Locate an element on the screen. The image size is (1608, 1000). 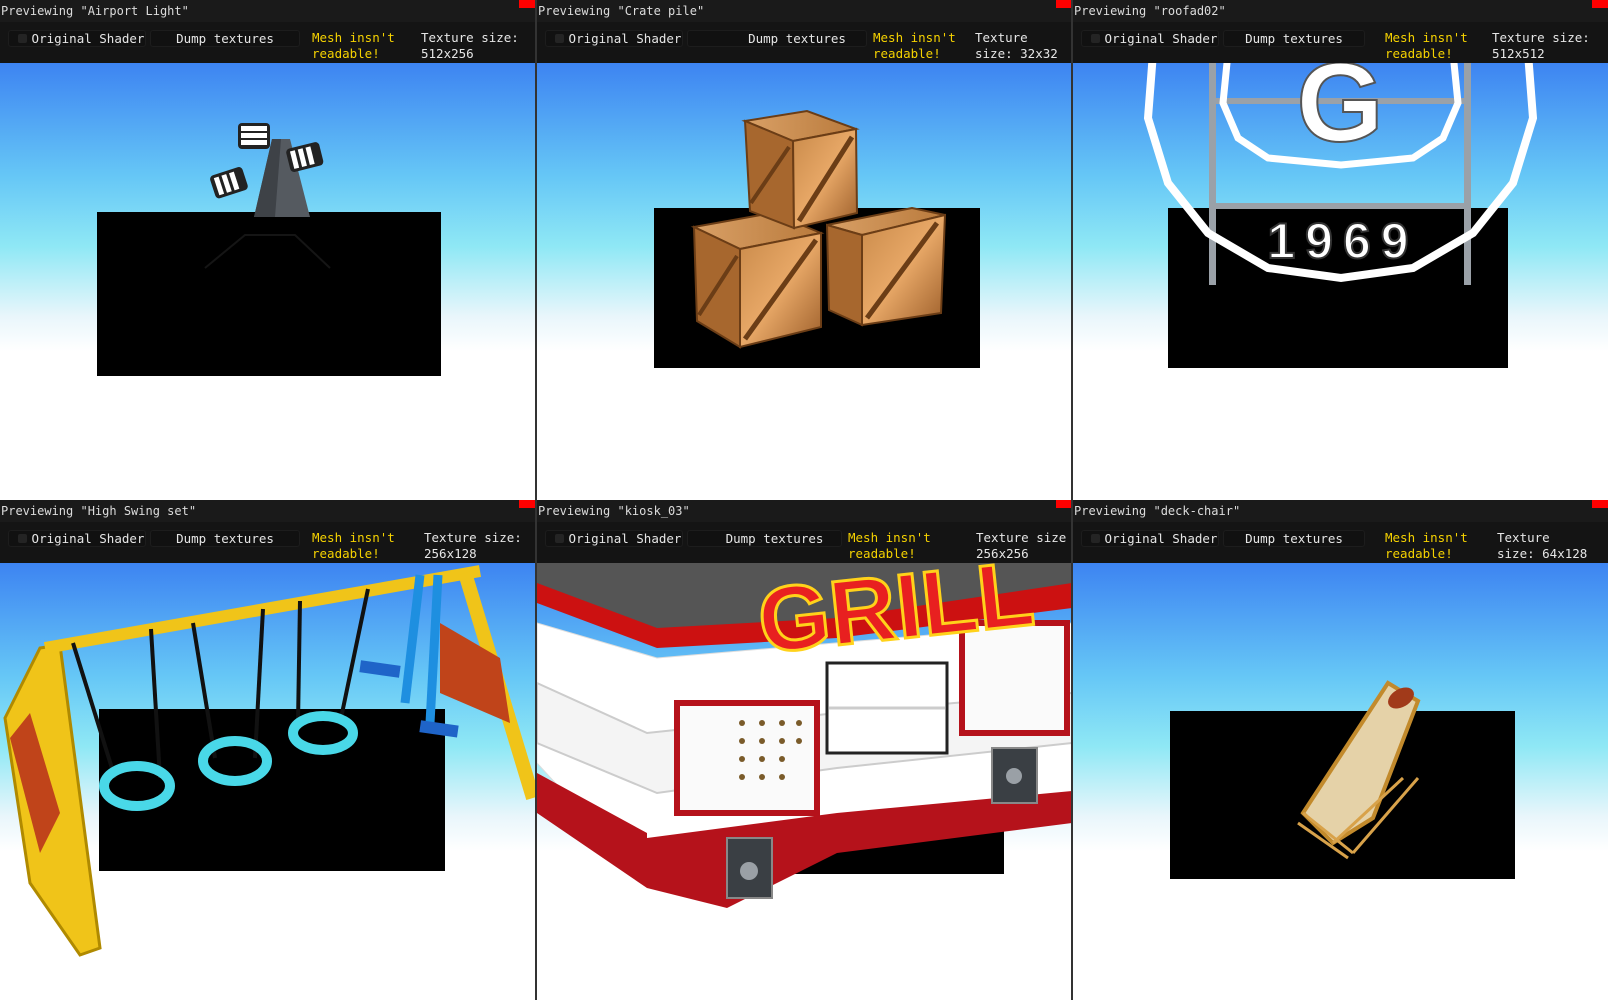
texture-size: Texture size: 512x512 is located at coordinates (1541, 45).